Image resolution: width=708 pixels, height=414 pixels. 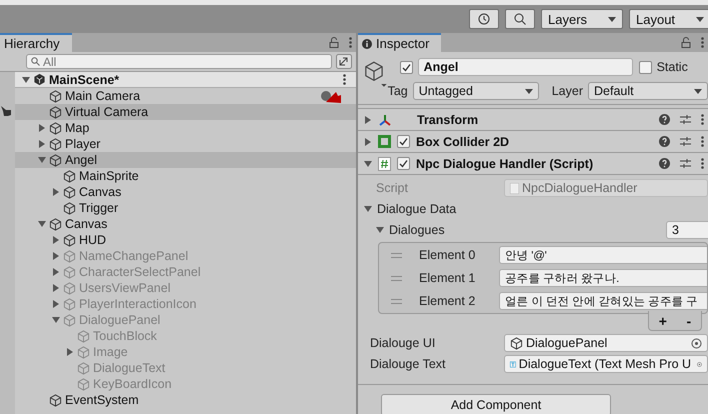 I want to click on section-label: Dialogue Data, so click(x=416, y=209).